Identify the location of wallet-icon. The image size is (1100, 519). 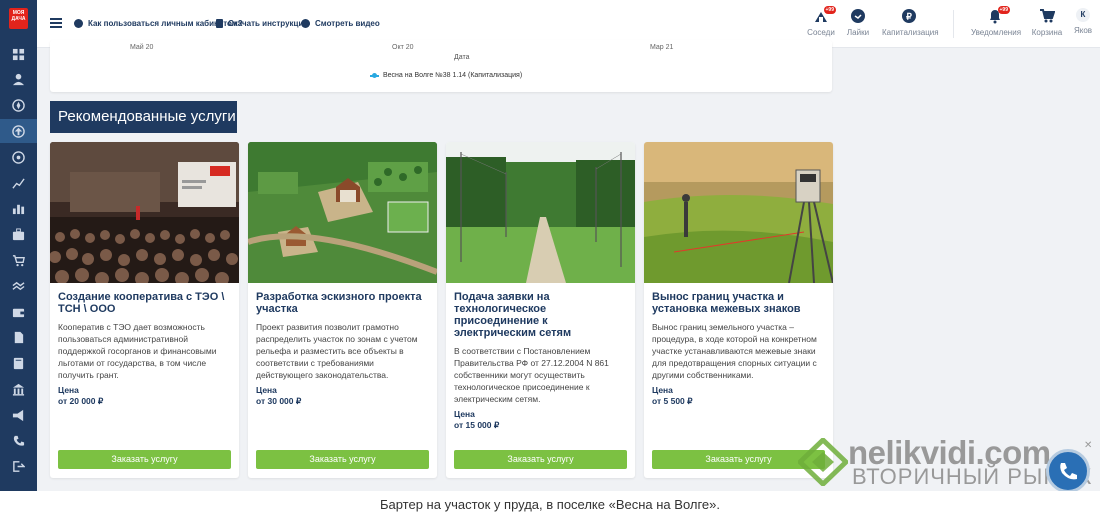
(18, 312).